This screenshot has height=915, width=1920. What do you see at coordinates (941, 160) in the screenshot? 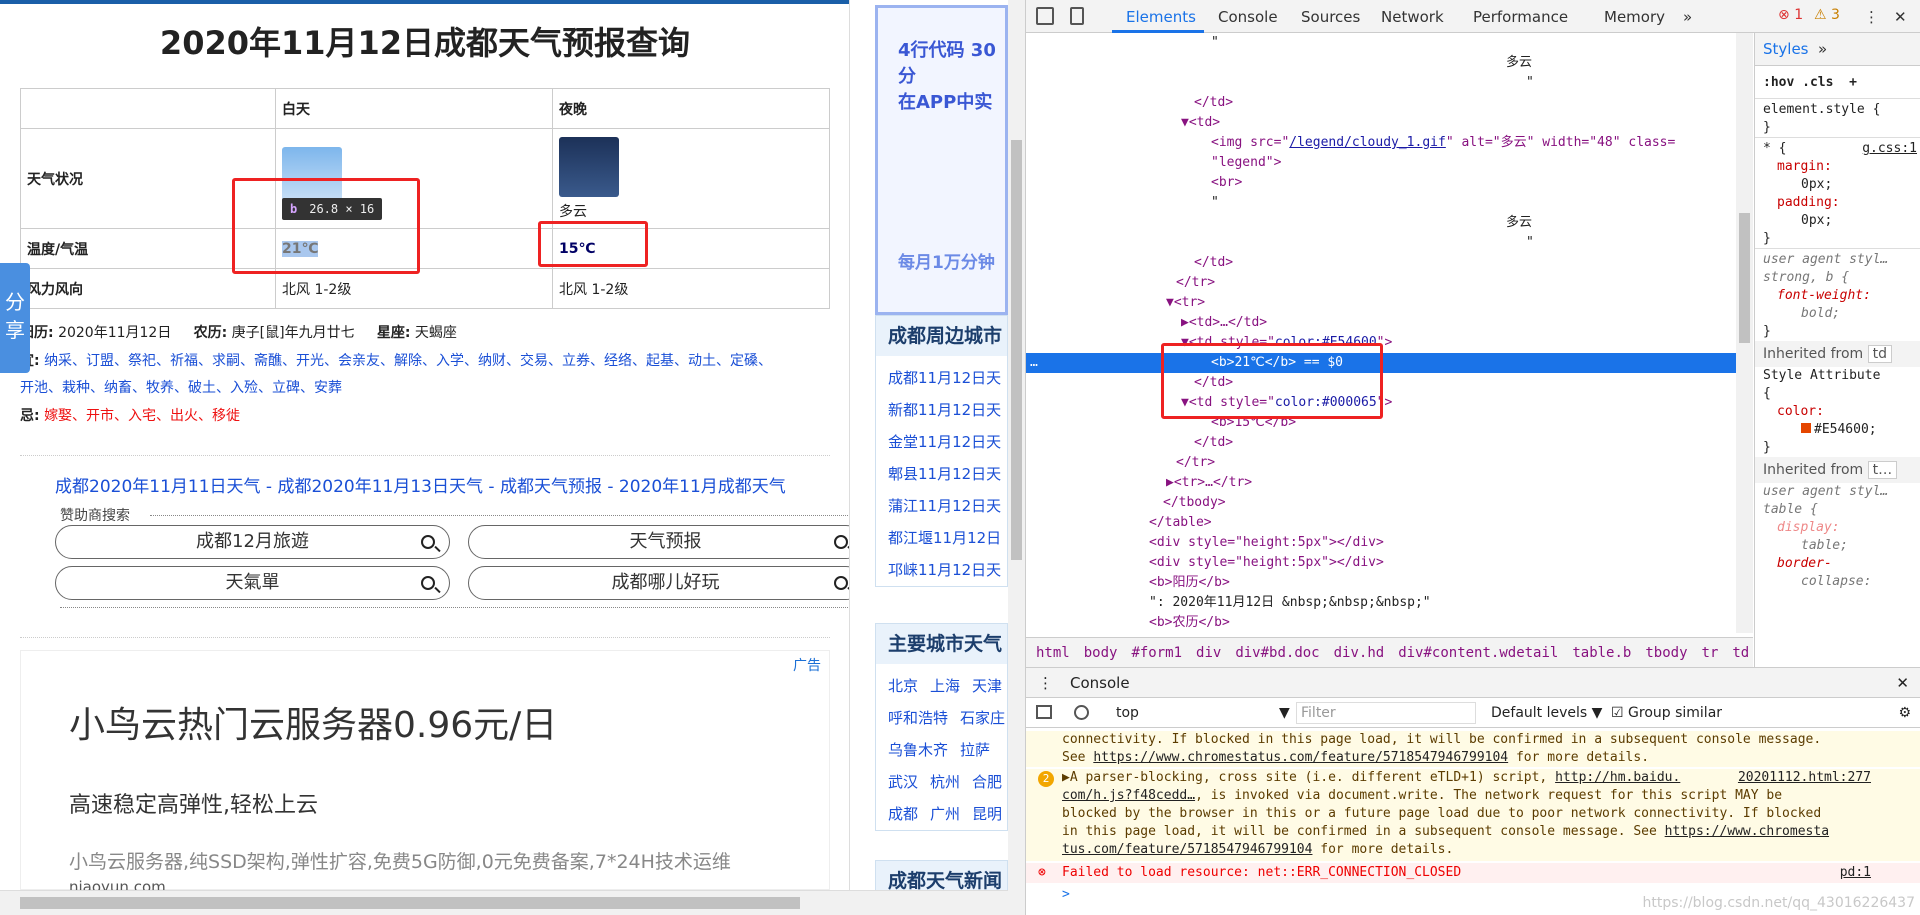
I see `app-banner: 4行代码 30分 在APP中实 每月1万分钟` at bounding box center [941, 160].